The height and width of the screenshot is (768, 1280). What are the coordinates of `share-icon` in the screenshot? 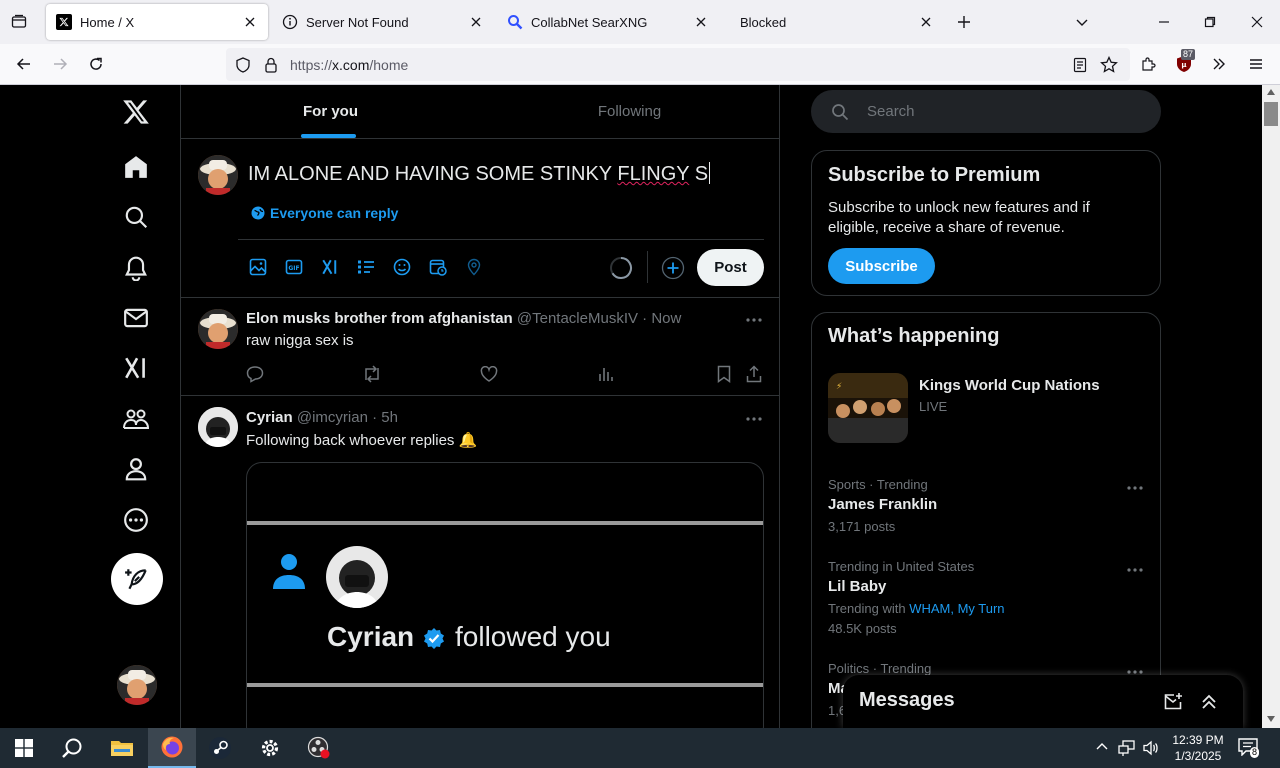 It's located at (754, 374).